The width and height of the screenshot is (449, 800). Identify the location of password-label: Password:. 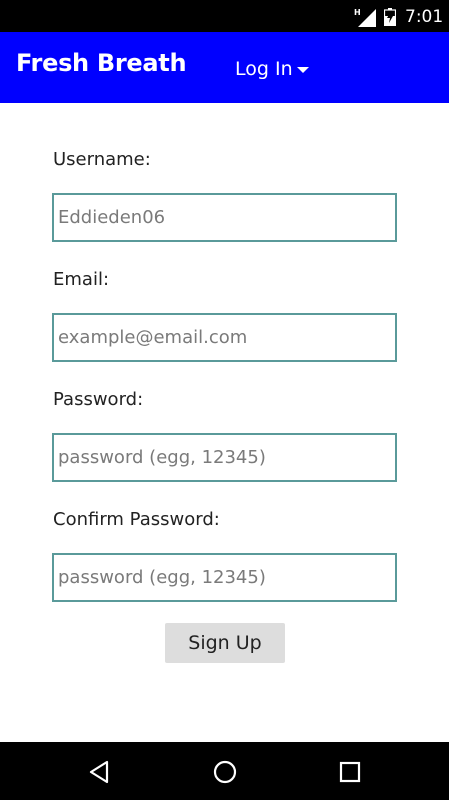
(98, 399).